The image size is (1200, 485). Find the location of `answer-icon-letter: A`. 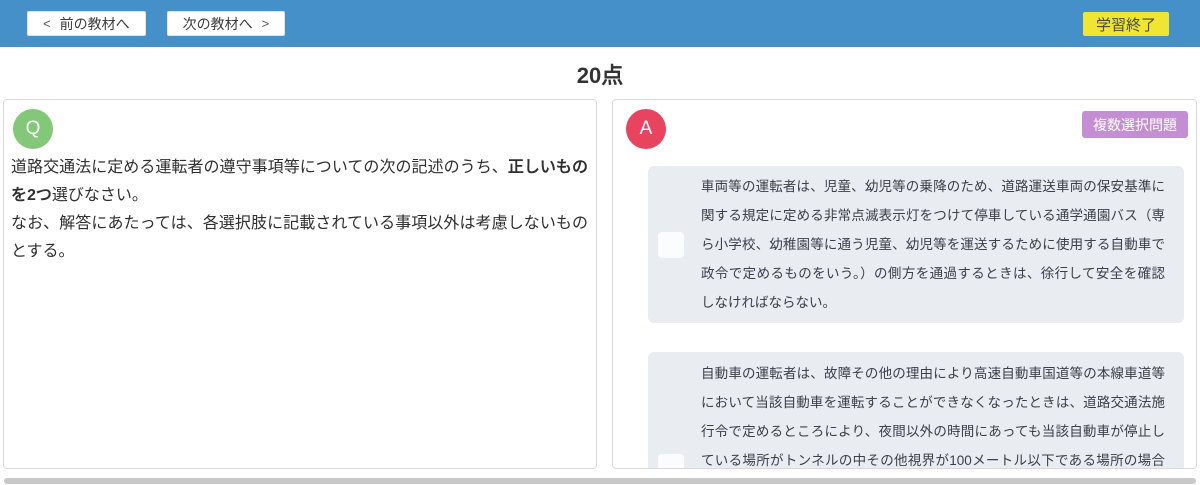

answer-icon-letter: A is located at coordinates (646, 128).